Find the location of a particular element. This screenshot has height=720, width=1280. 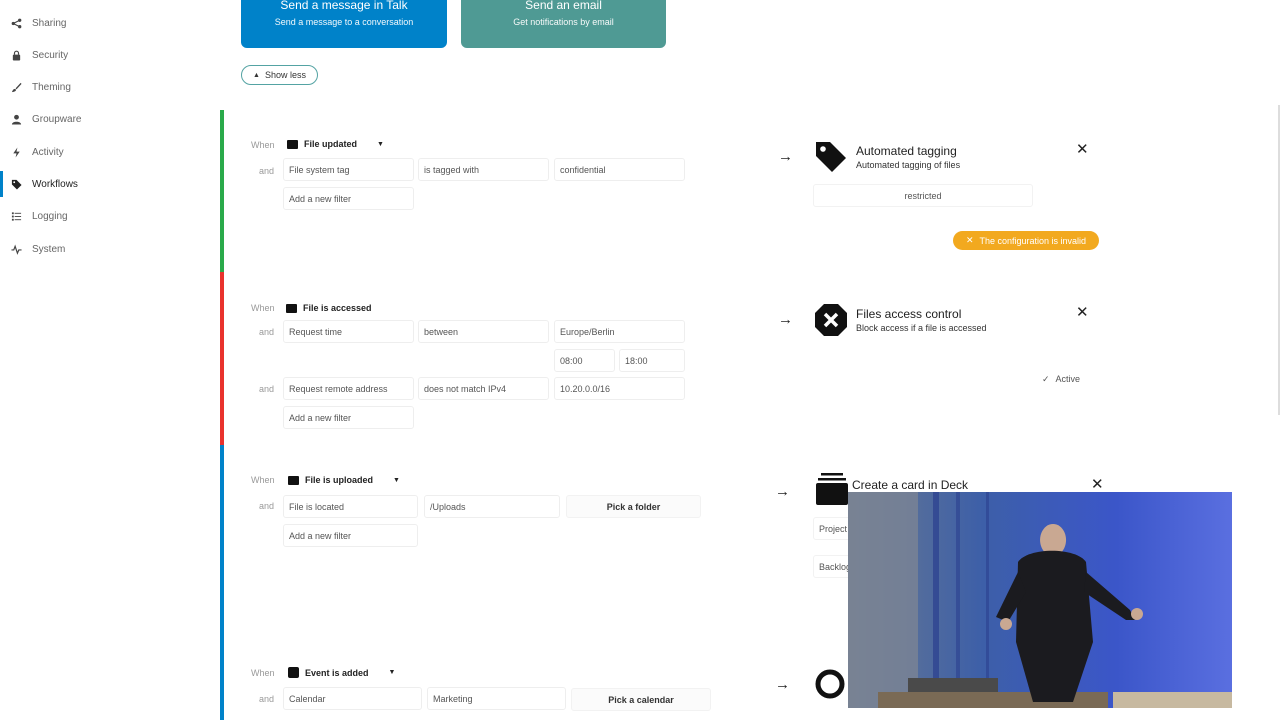

show-less-label: Show less is located at coordinates (285, 75).